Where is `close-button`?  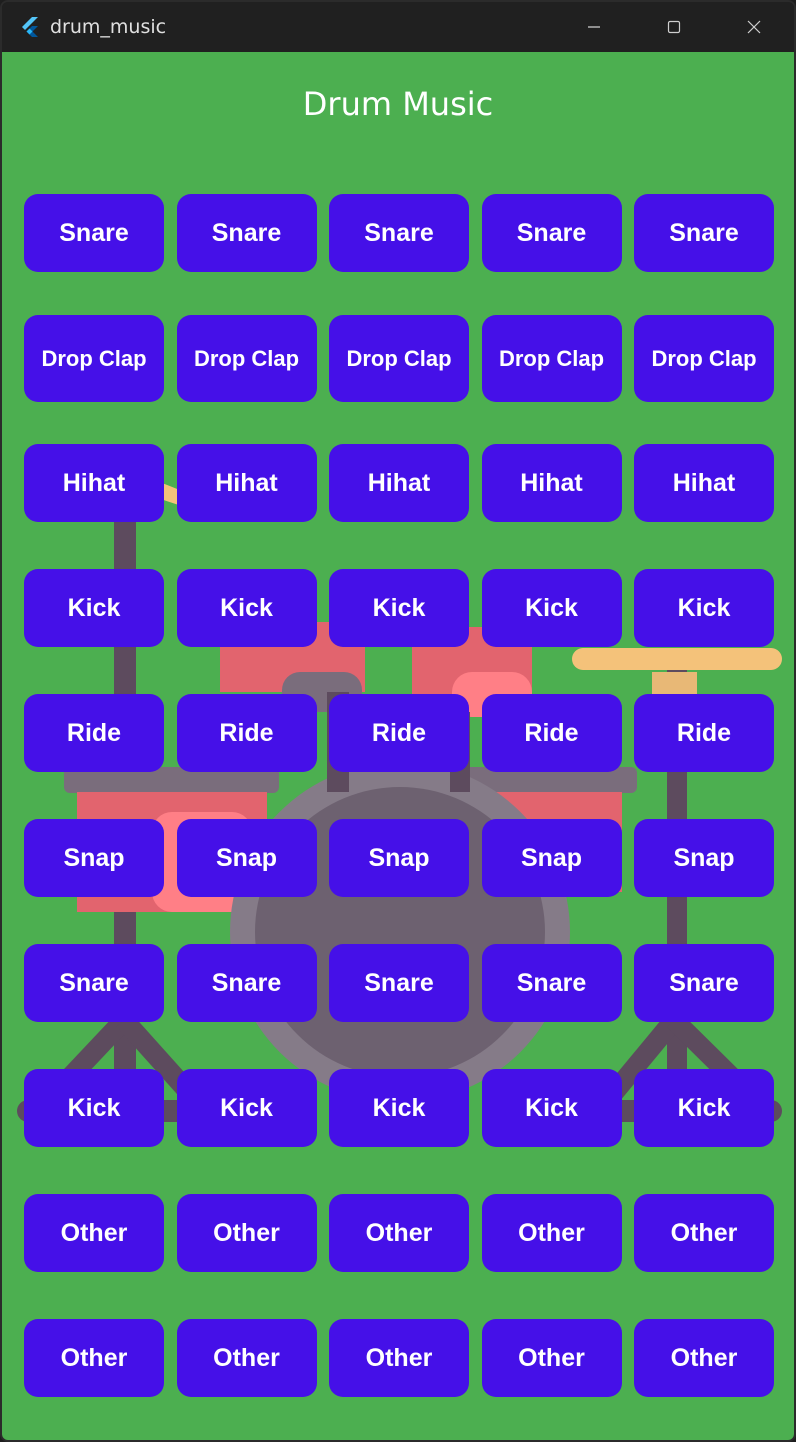
close-button is located at coordinates (754, 27).